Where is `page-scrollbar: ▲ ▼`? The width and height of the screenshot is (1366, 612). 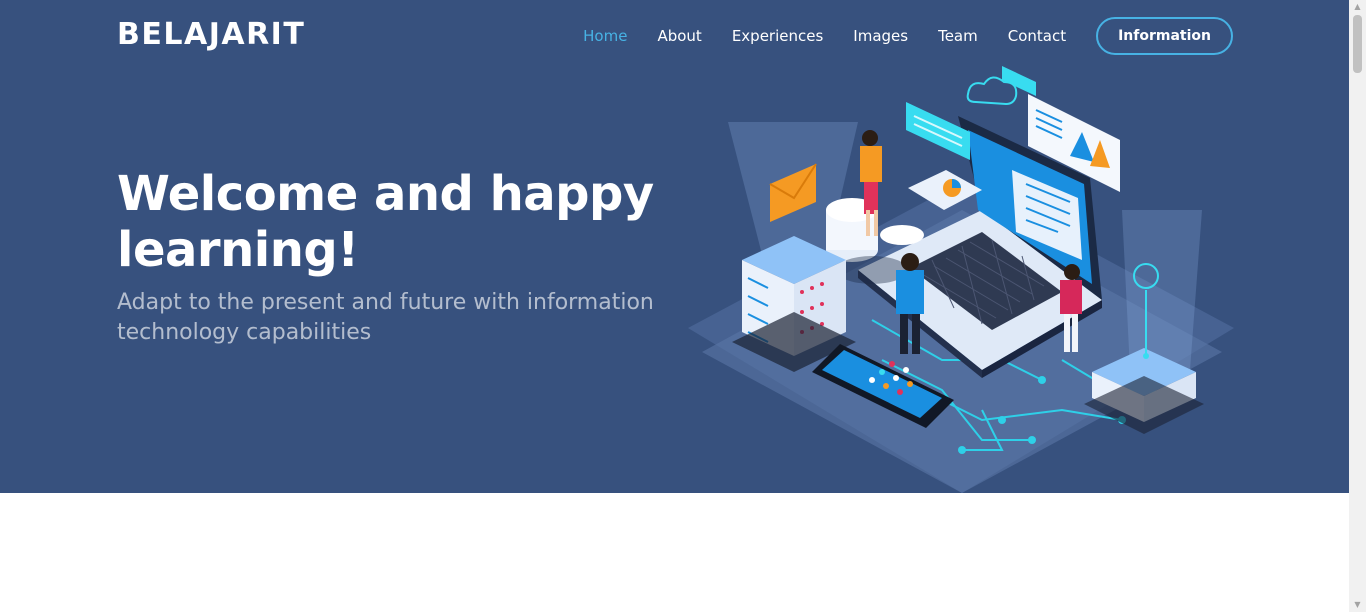 page-scrollbar: ▲ ▼ is located at coordinates (1357, 306).